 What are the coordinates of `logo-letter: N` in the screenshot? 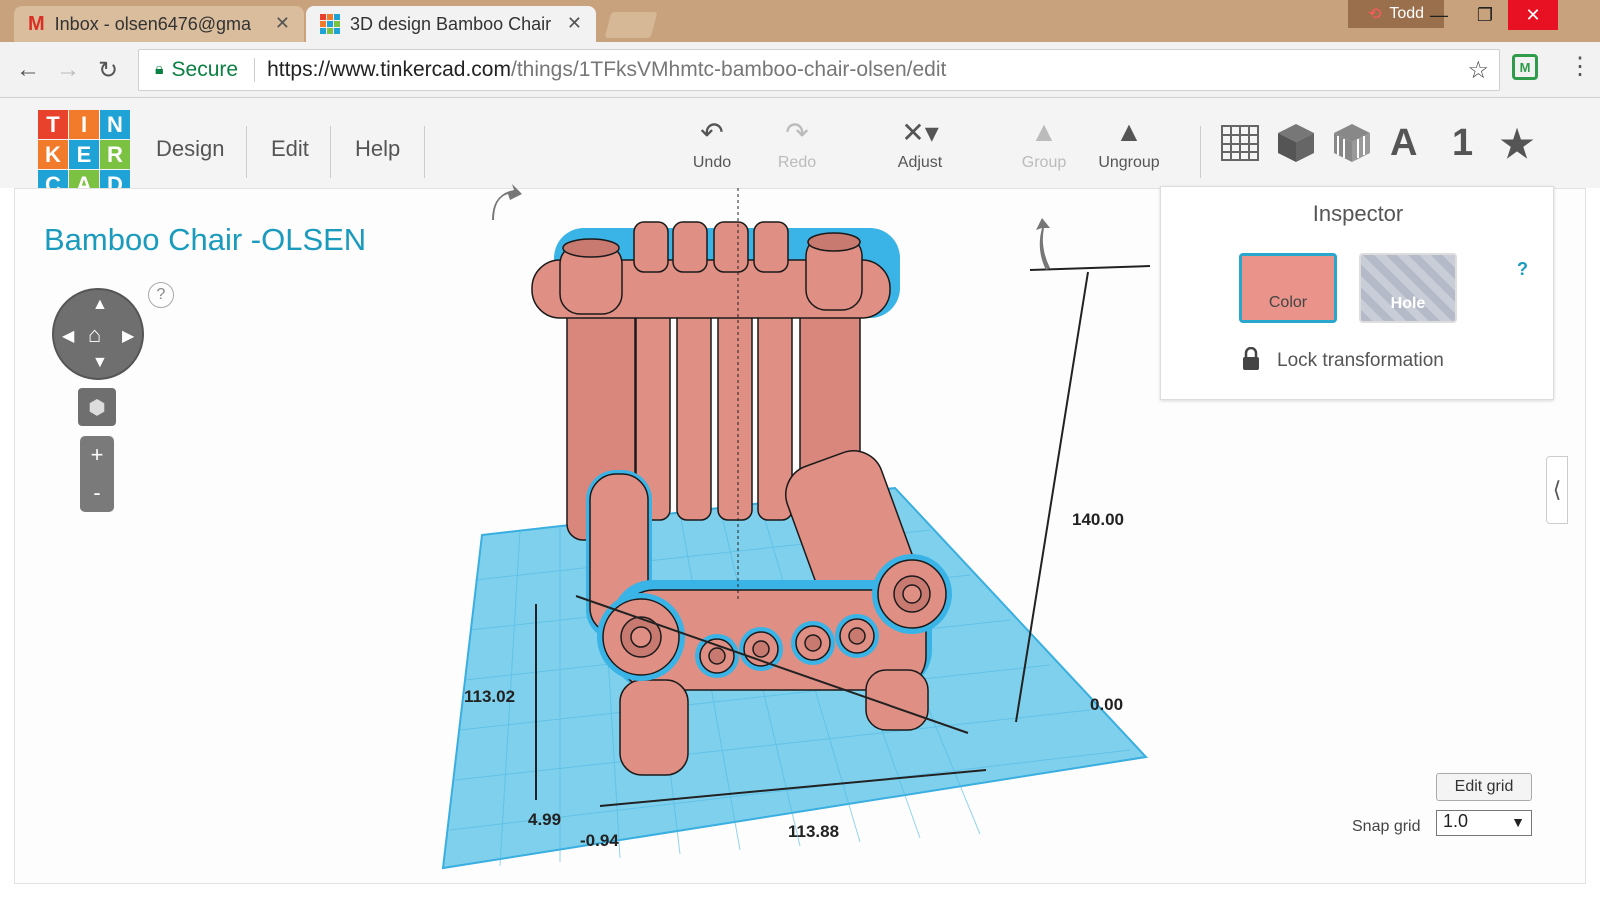 It's located at (115, 124).